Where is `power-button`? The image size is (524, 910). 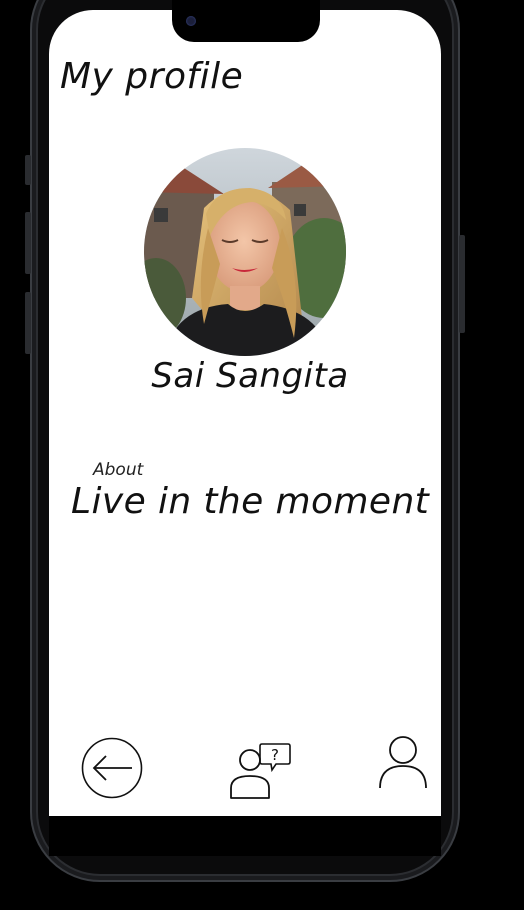 power-button is located at coordinates (462, 284).